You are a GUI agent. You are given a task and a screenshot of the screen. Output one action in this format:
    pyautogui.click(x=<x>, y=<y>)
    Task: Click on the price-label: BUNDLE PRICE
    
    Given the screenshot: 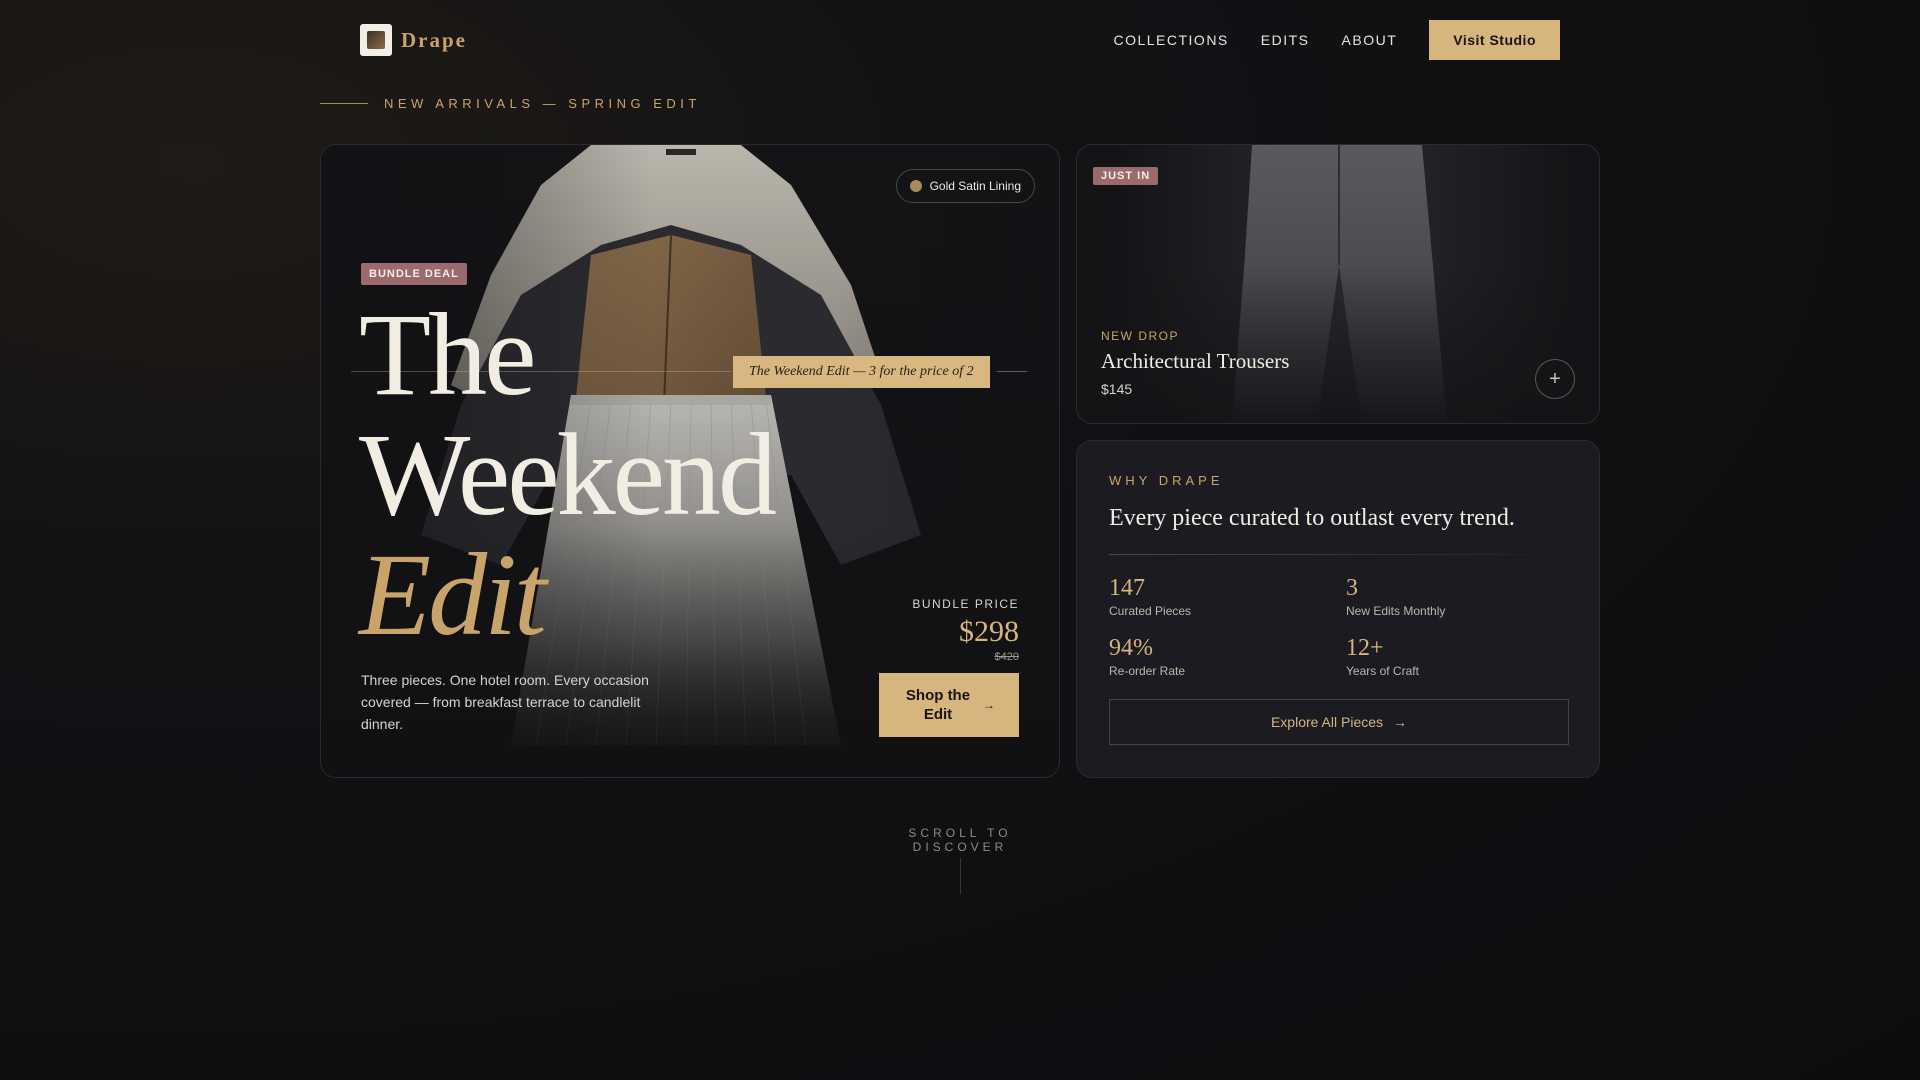 What is the action you would take?
    pyautogui.click(x=965, y=604)
    